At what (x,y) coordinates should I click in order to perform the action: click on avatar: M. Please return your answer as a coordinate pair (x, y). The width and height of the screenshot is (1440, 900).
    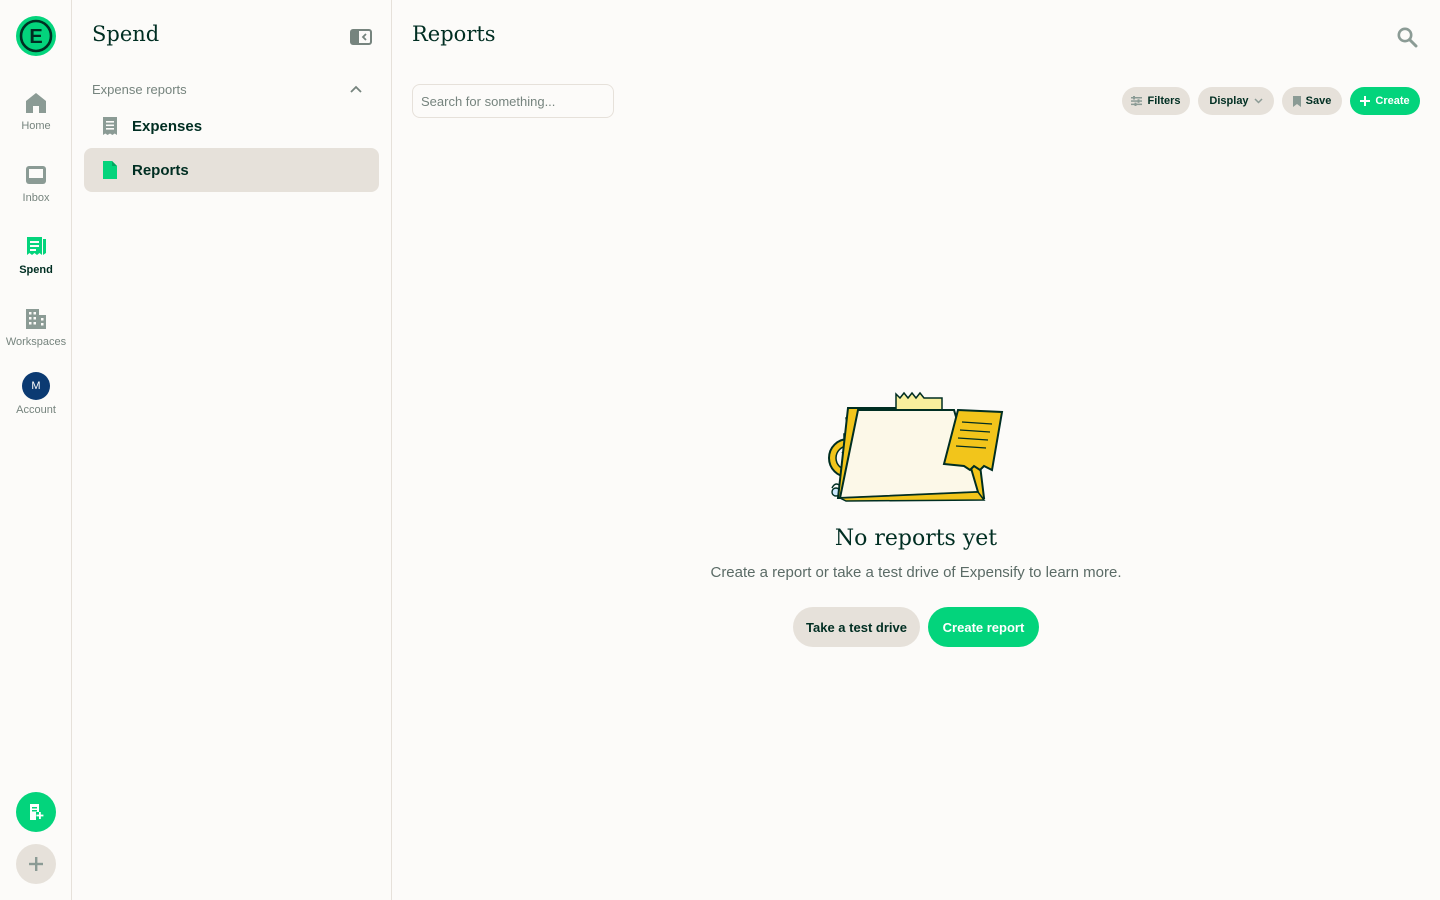
    Looking at the image, I should click on (36, 386).